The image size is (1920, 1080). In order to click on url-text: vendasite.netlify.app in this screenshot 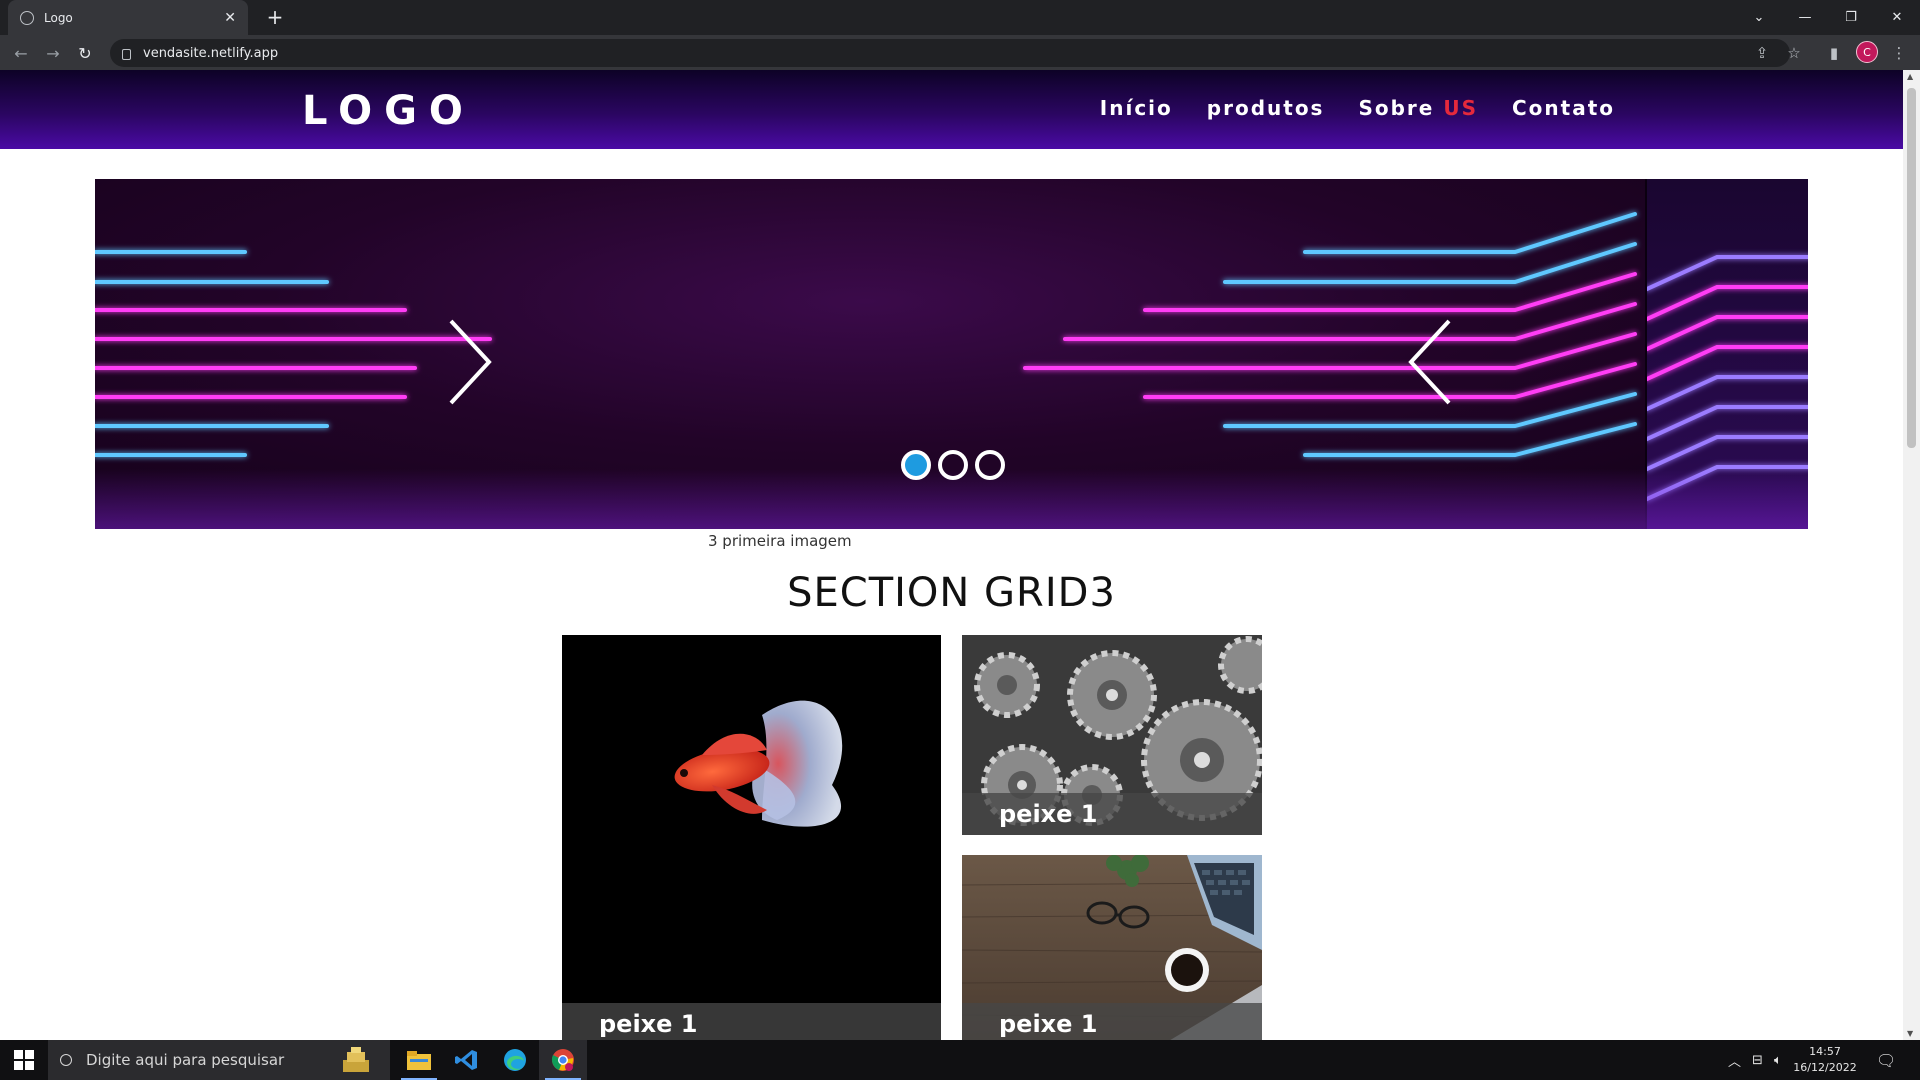, I will do `click(211, 53)`.